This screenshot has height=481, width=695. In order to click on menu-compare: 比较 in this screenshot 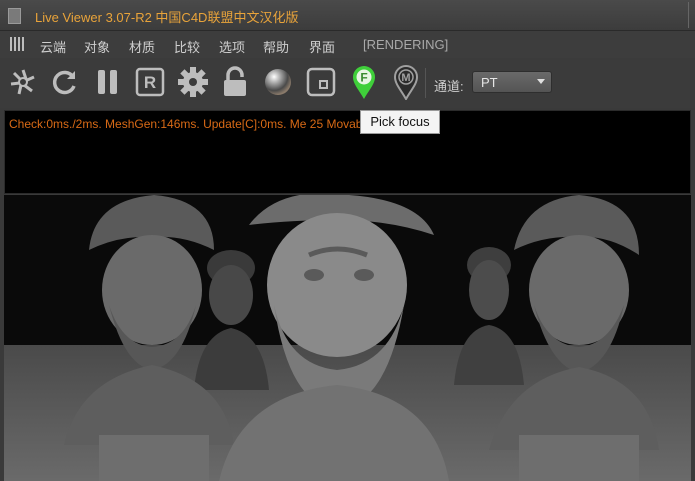, I will do `click(187, 46)`.